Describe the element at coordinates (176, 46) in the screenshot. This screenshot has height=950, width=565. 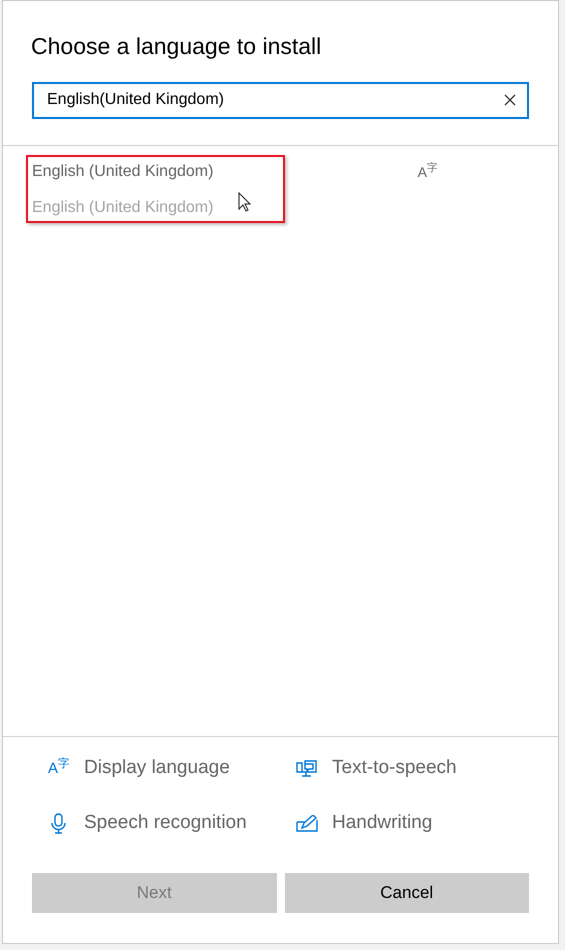
I see `dialog-title: Choose a language to install` at that location.